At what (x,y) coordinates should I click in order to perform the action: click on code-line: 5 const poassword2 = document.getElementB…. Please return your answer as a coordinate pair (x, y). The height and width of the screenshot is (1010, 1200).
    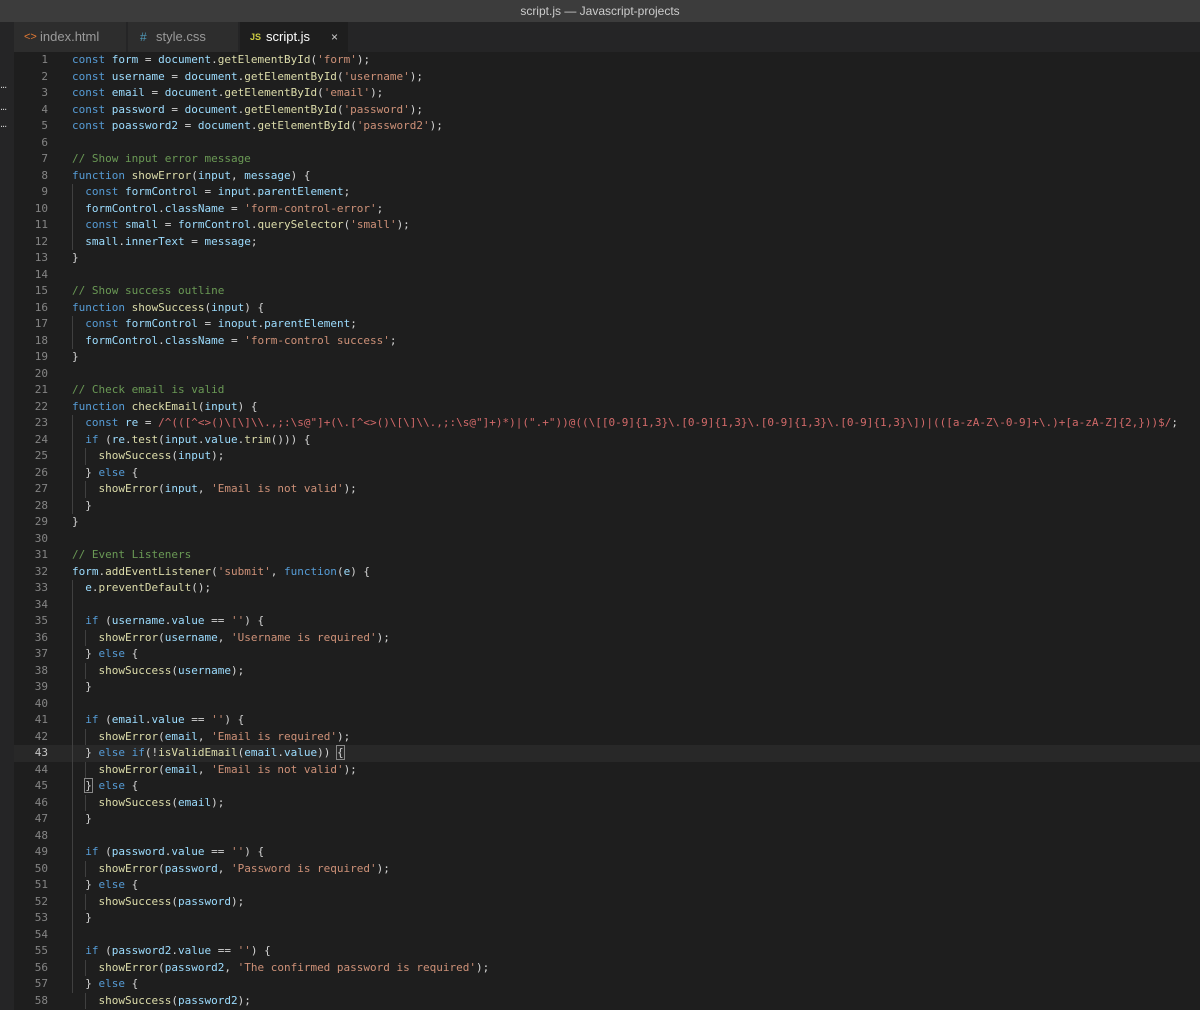
    Looking at the image, I should click on (607, 126).